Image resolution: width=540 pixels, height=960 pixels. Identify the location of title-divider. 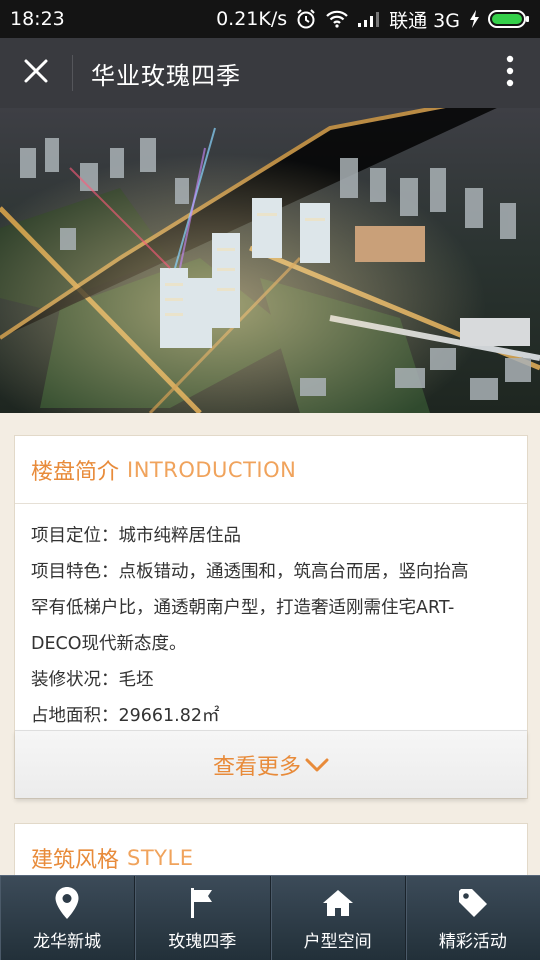
(72, 73).